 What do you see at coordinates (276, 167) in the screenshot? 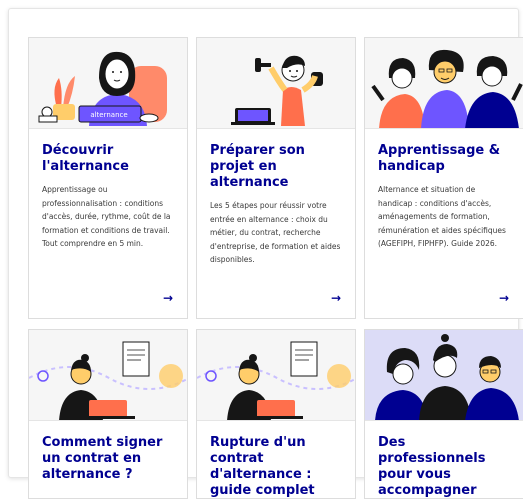
I see `card-title: Préparer son projet en alternance` at bounding box center [276, 167].